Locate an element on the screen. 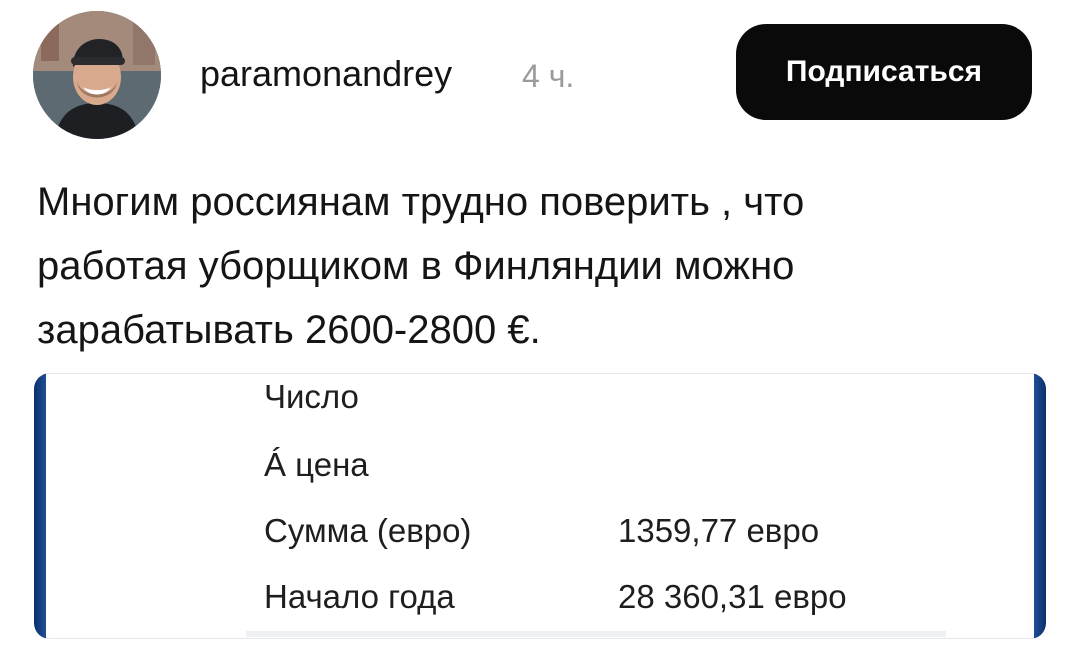  table-row-label: Сумма (евро) is located at coordinates (368, 530).